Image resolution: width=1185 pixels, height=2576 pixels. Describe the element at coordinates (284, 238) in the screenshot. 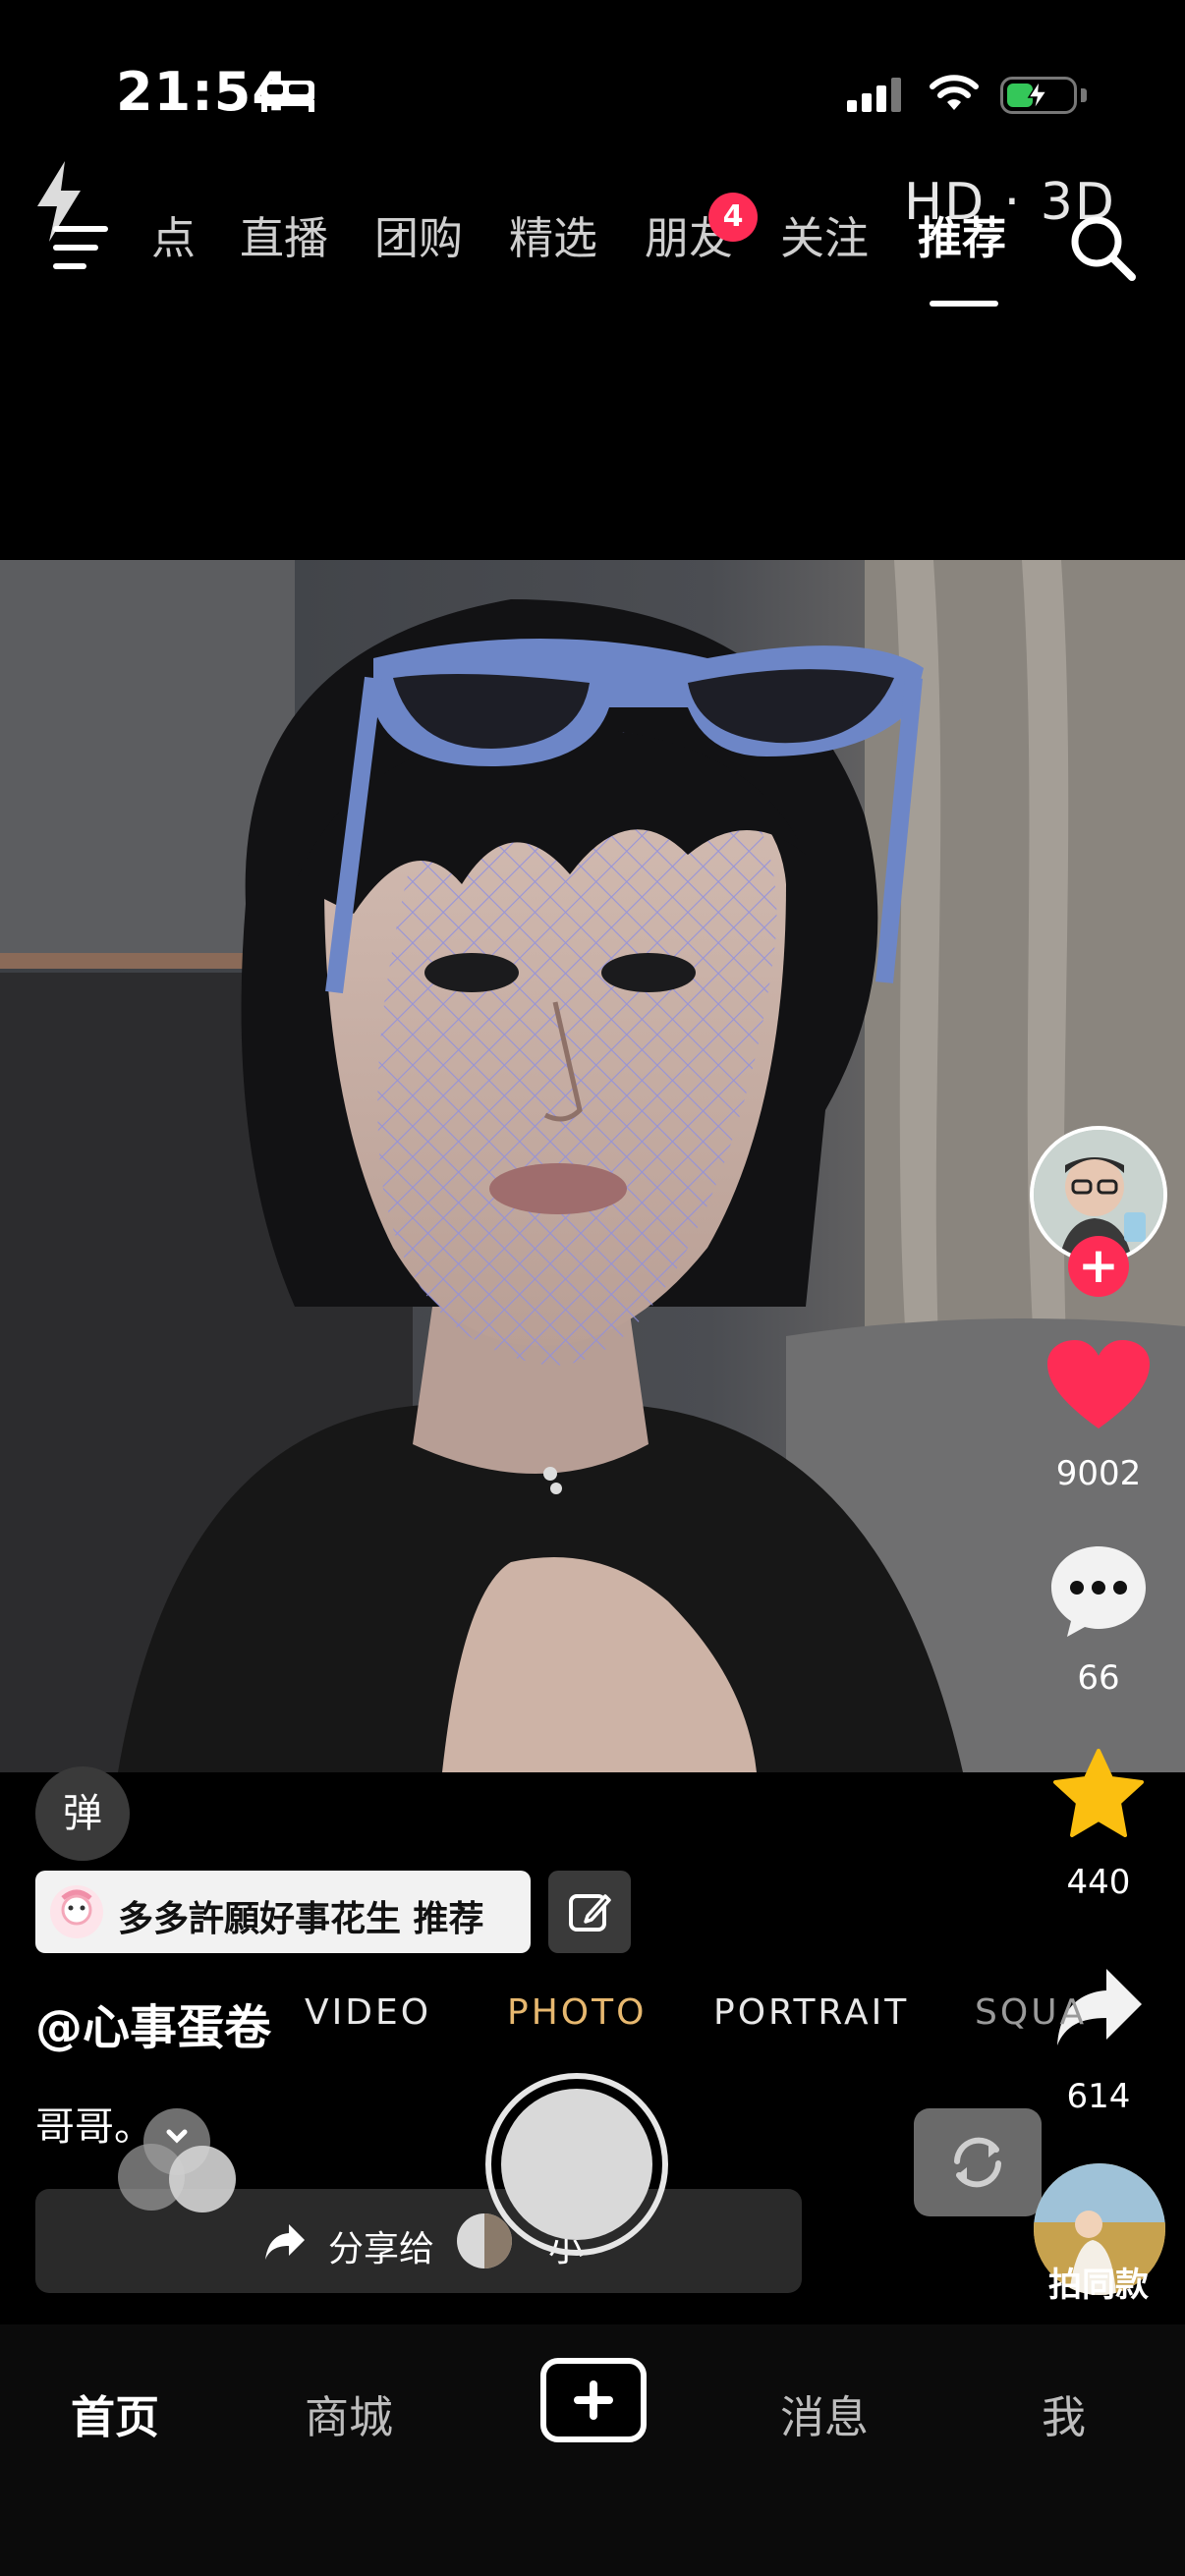

I see `tab-live: 直播` at that location.